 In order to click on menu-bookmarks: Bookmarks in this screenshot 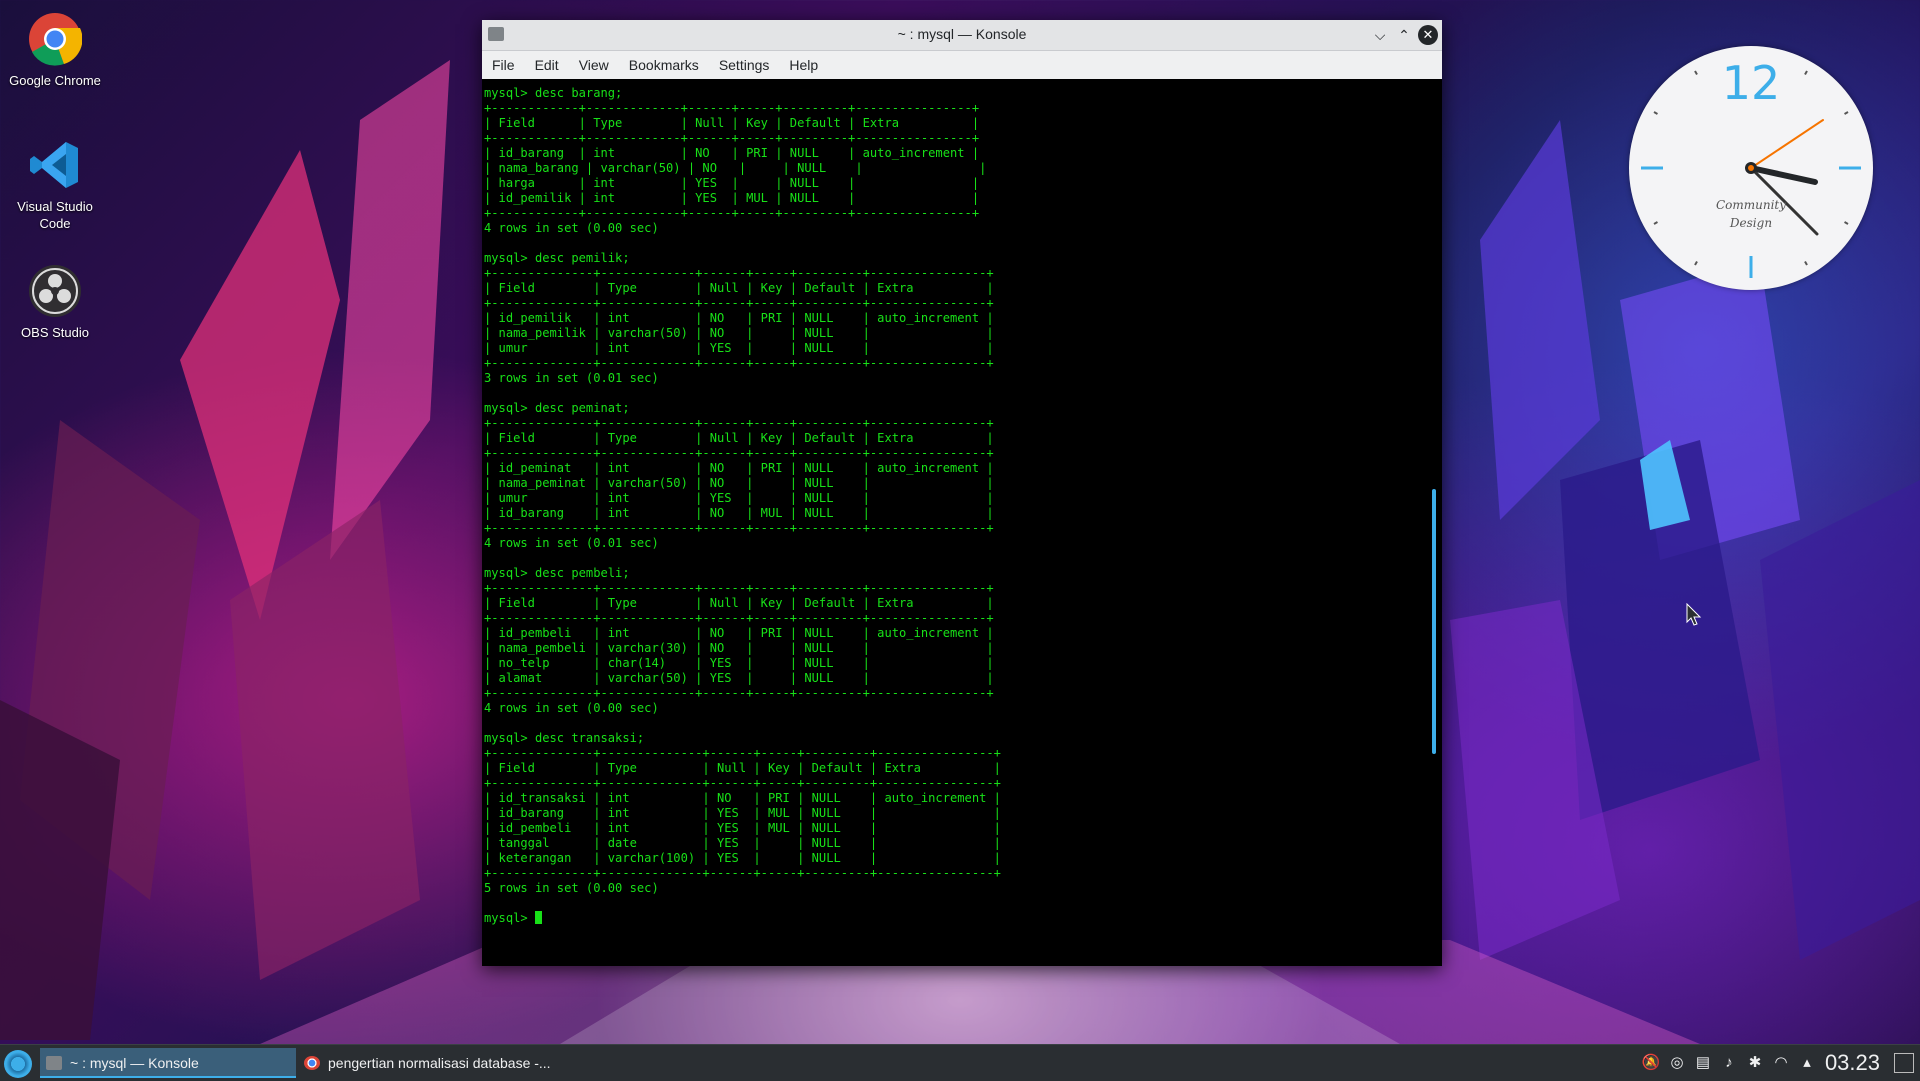, I will do `click(664, 65)`.